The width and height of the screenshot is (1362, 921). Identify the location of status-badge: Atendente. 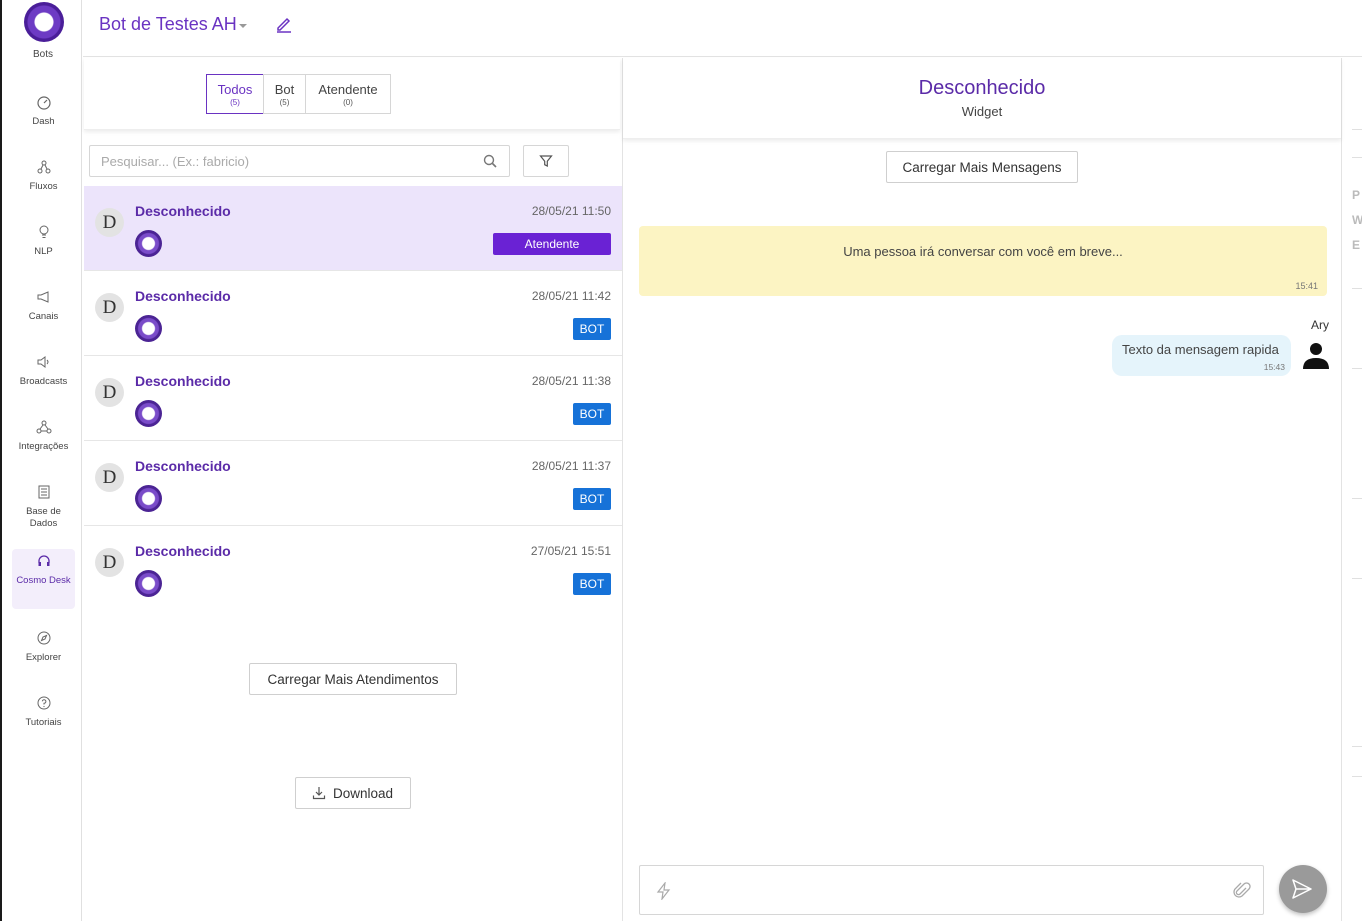
(552, 244).